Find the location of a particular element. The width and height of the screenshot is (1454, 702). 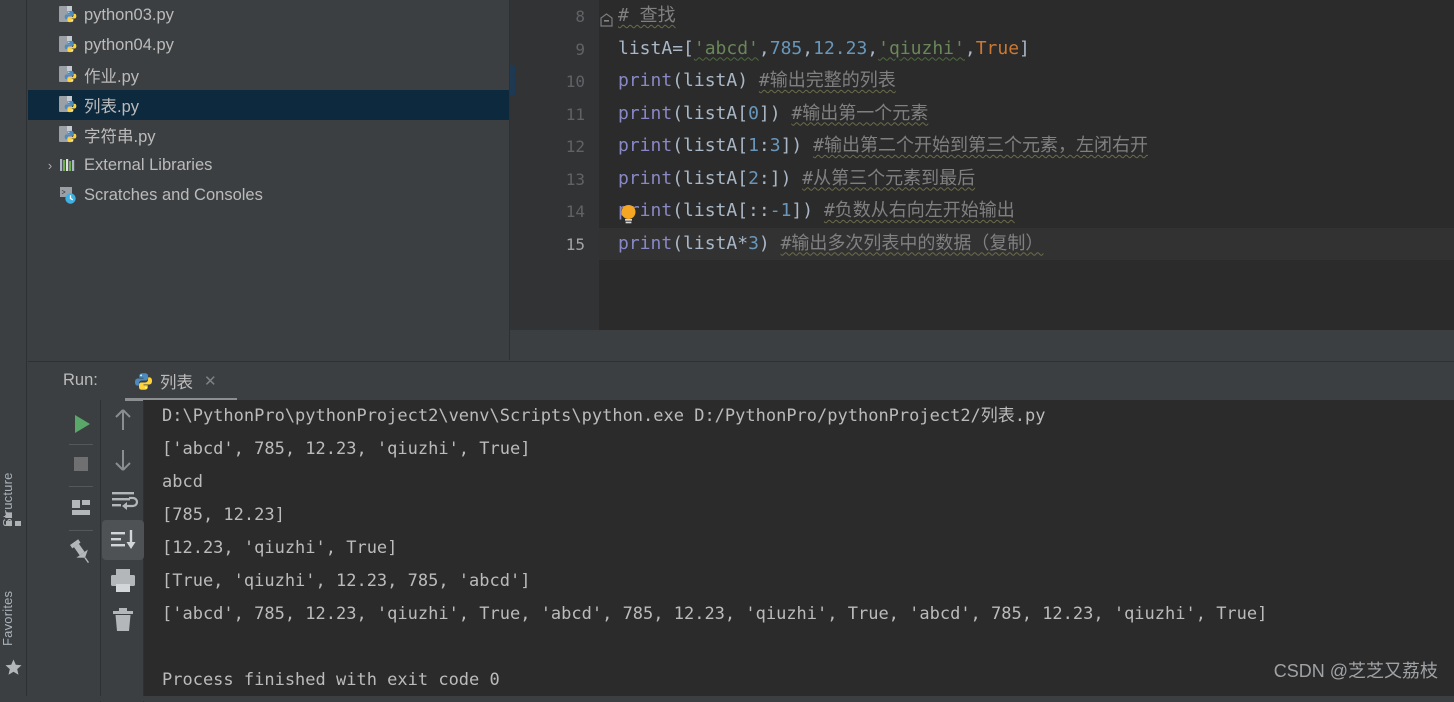

tree-item-label: 字符串.py is located at coordinates (120, 137).